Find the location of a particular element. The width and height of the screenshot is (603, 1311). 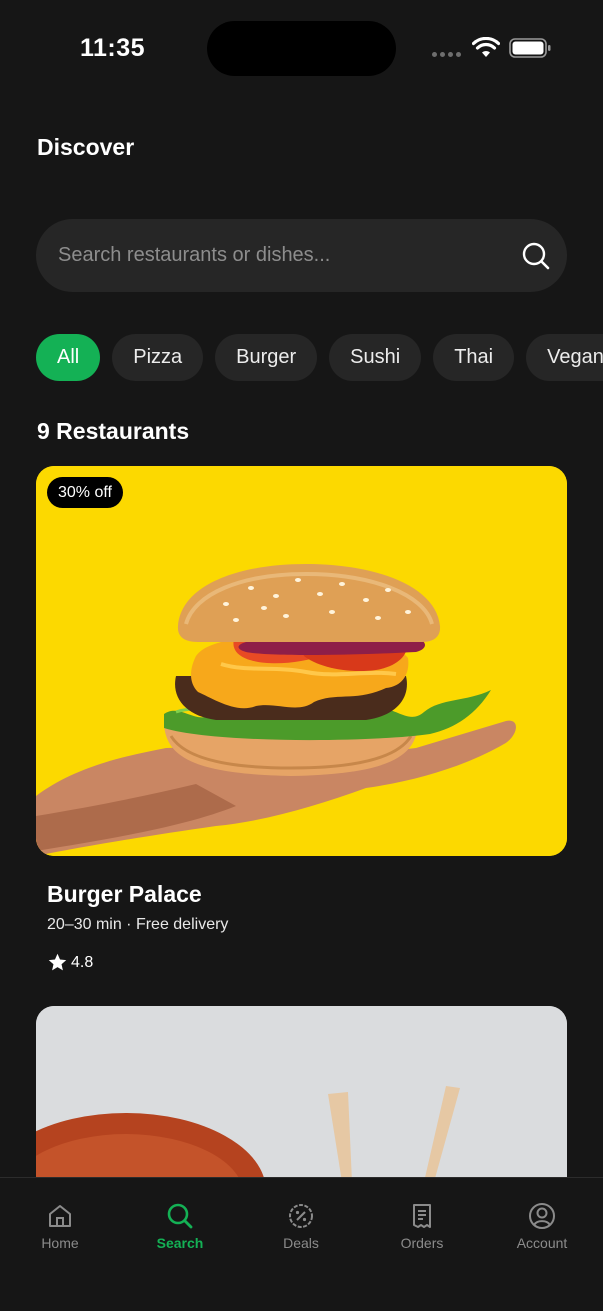

account-icon is located at coordinates (542, 1216).